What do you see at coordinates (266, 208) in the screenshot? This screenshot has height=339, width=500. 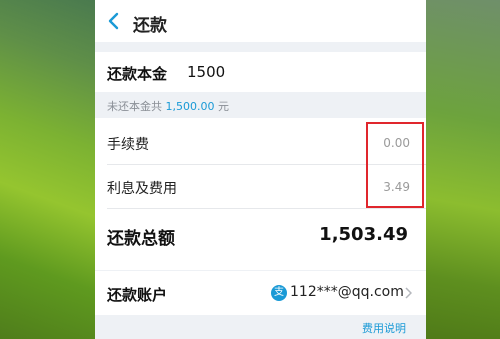 I see `divider` at bounding box center [266, 208].